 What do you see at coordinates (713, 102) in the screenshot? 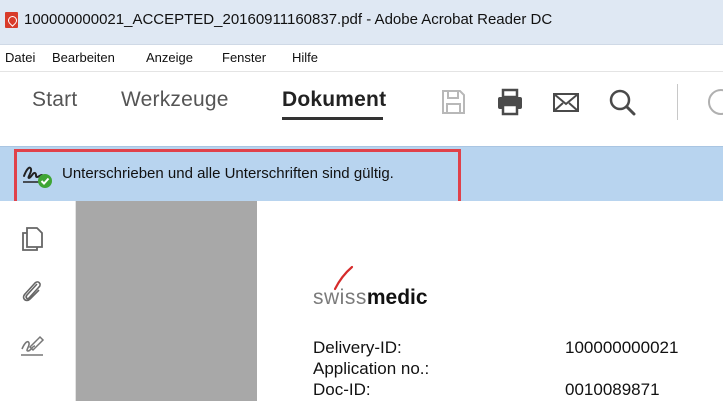
I see `help-icon` at bounding box center [713, 102].